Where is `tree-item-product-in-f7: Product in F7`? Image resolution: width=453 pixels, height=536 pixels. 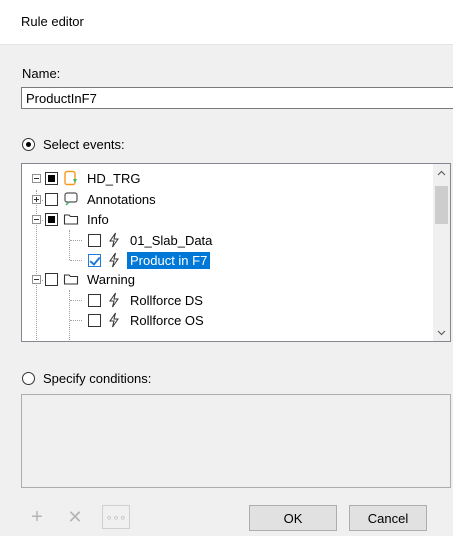 tree-item-product-in-f7: Product in F7 is located at coordinates (149, 260).